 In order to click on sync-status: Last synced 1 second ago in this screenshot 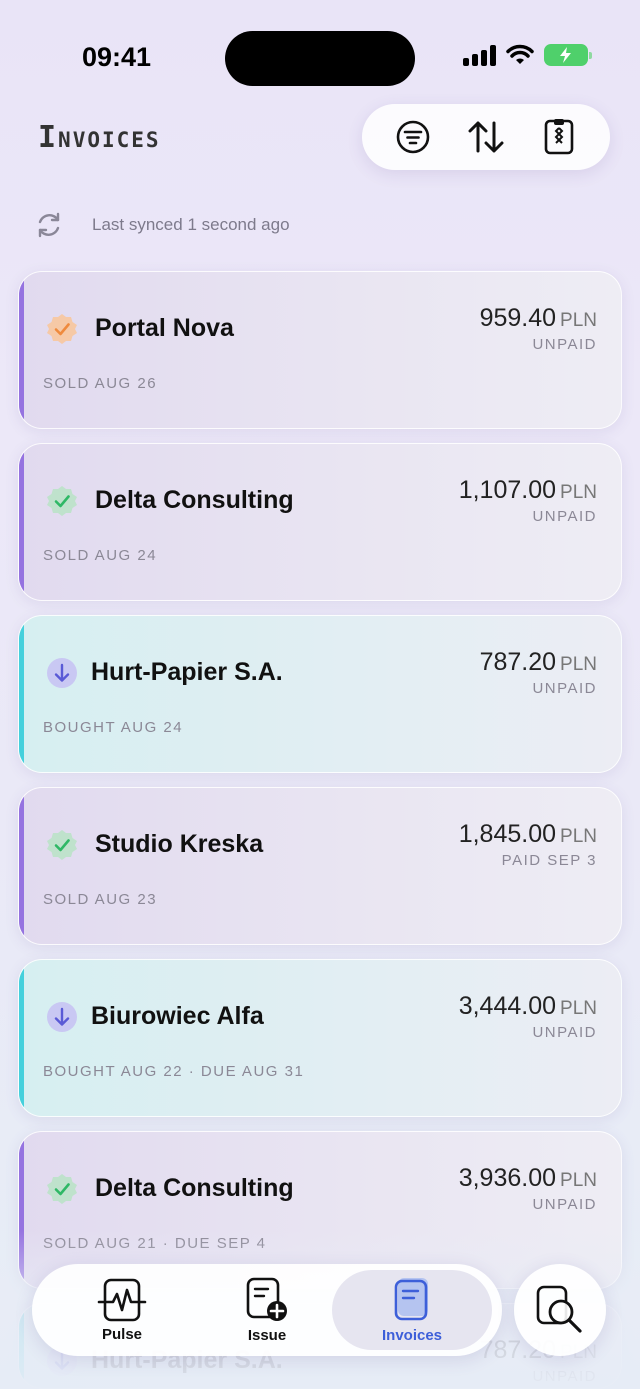, I will do `click(162, 225)`.